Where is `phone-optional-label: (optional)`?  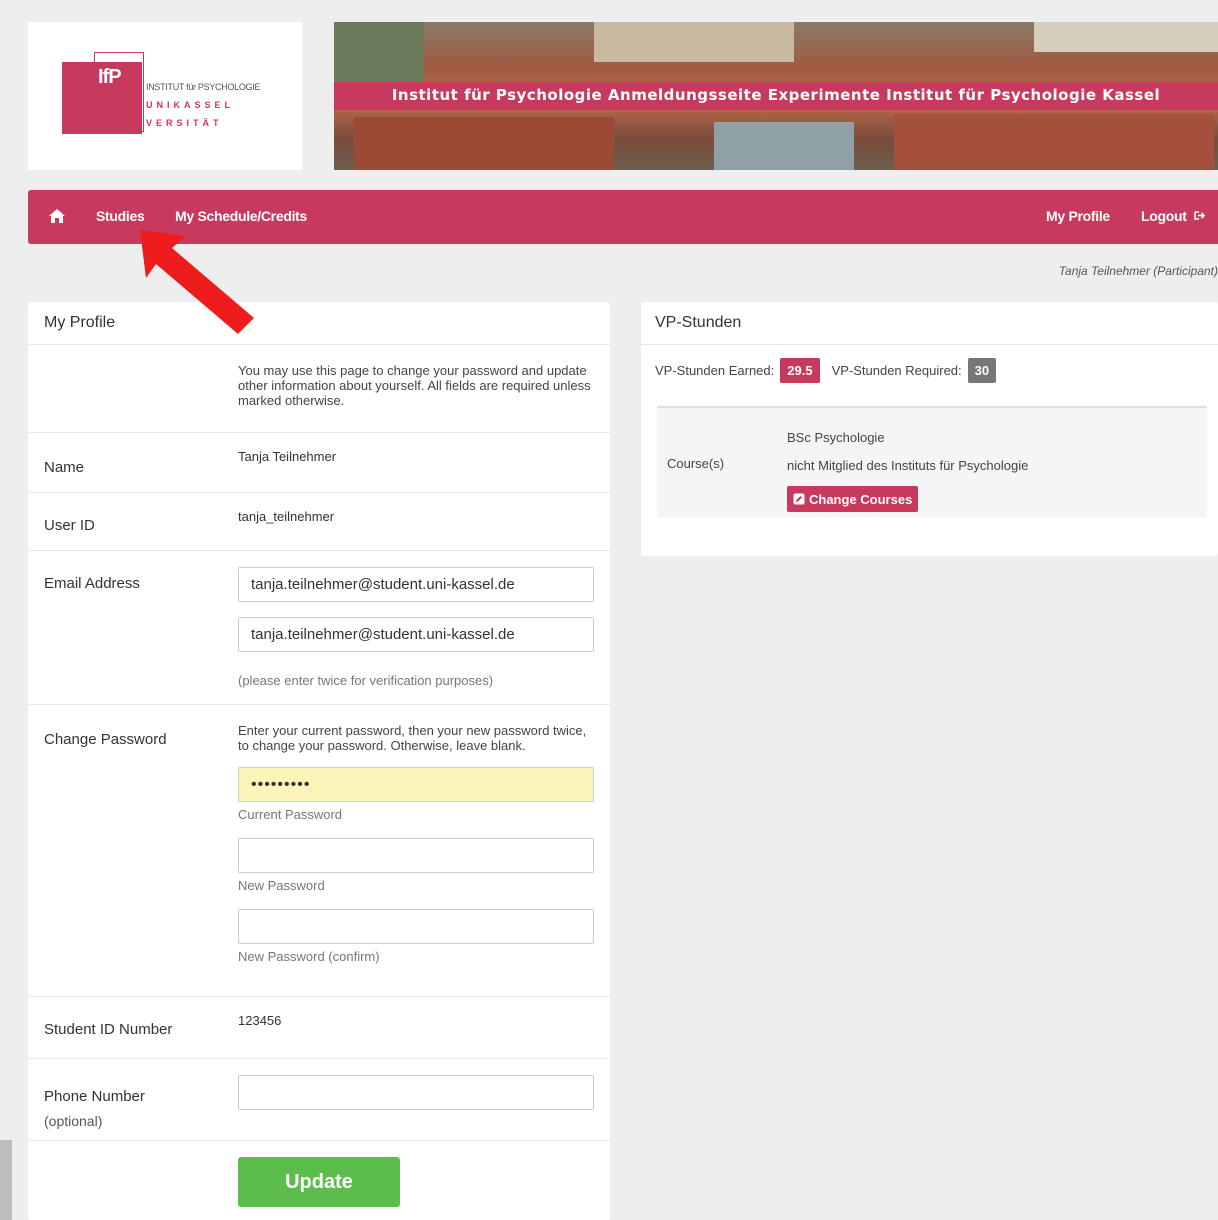 phone-optional-label: (optional) is located at coordinates (73, 1121).